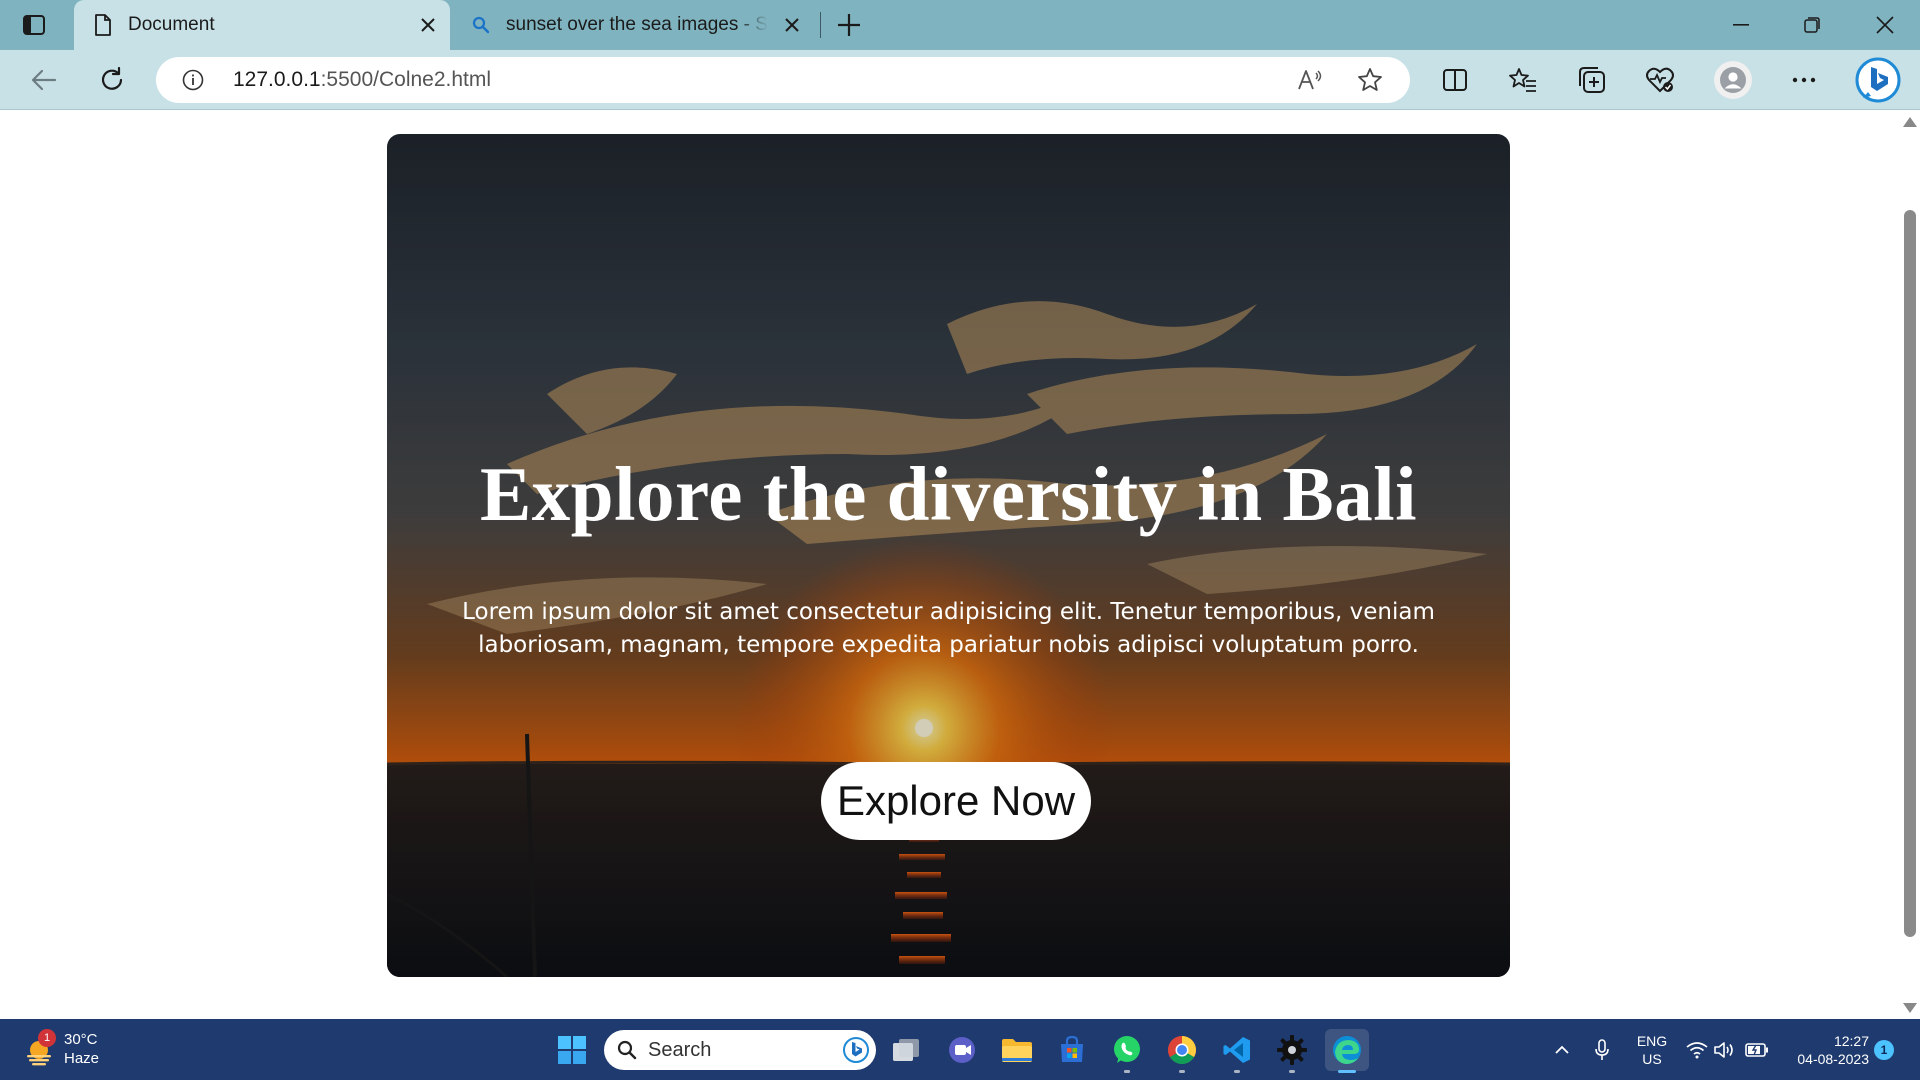 This screenshot has width=1920, height=1080. I want to click on hero-title: Explore the diversity in Bali, so click(948, 494).